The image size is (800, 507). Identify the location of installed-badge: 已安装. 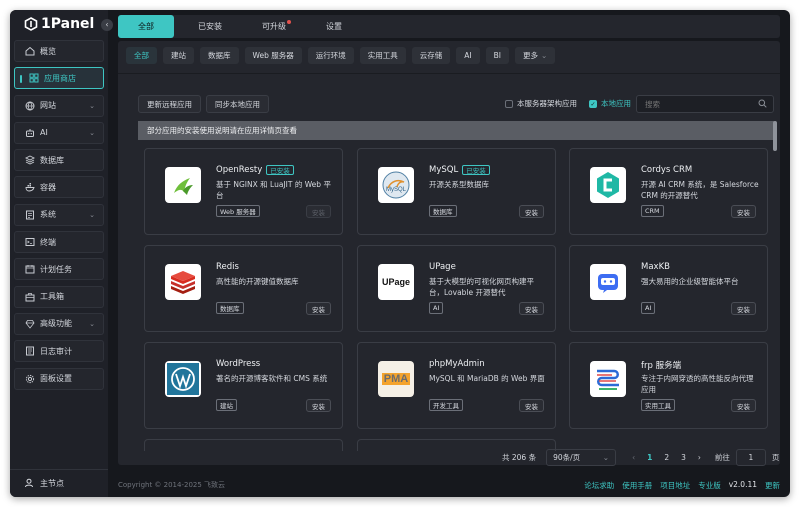
(476, 170).